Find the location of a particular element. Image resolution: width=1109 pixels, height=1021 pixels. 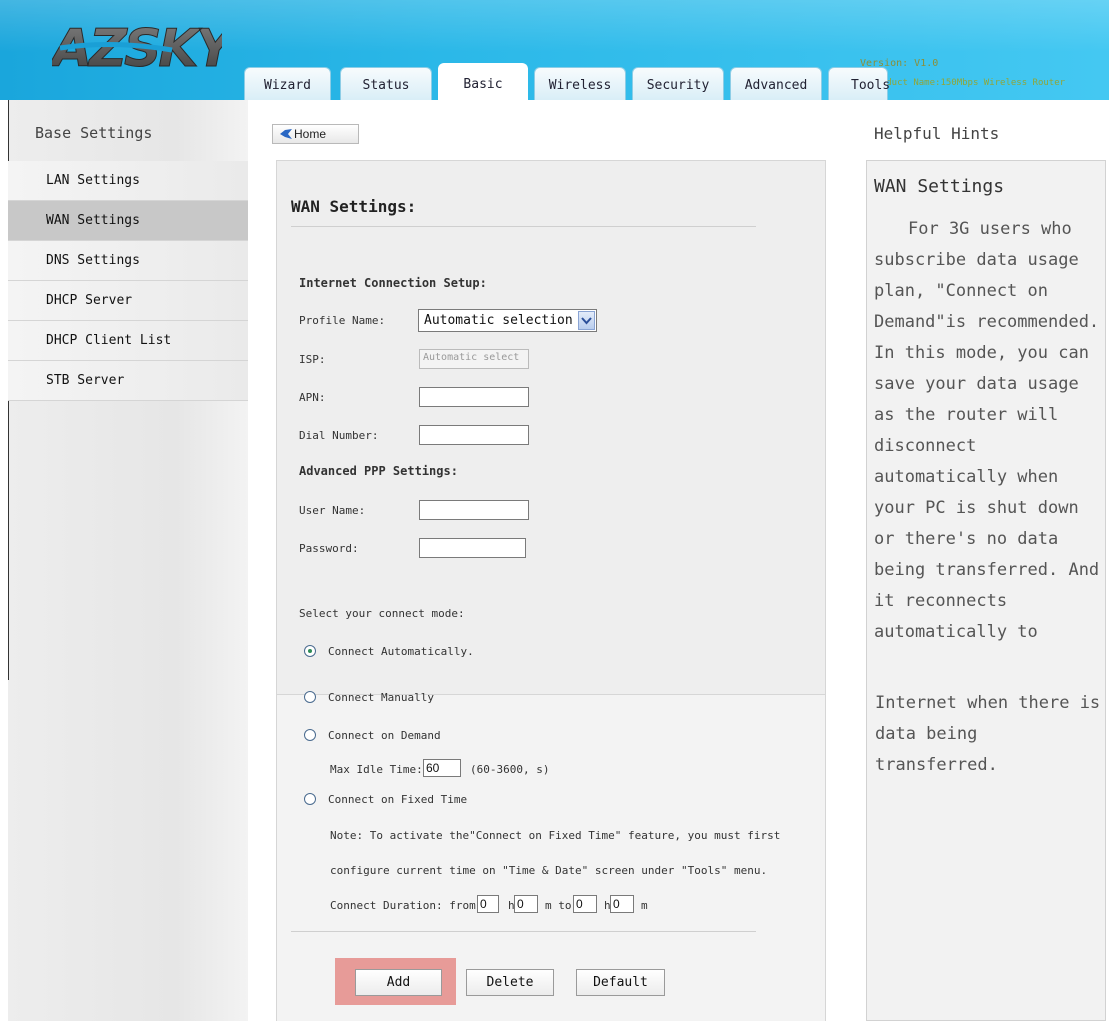

from-minute-value: 0 is located at coordinates (520, 904).